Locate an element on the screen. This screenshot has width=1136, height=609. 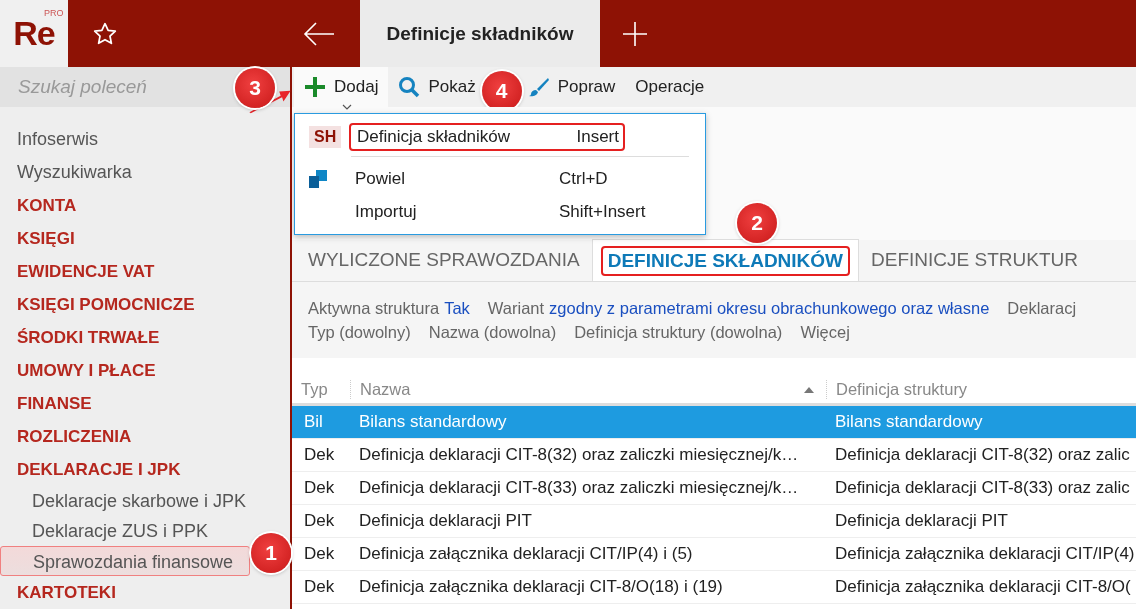
document-tab: Definicje składników is located at coordinates (480, 33).